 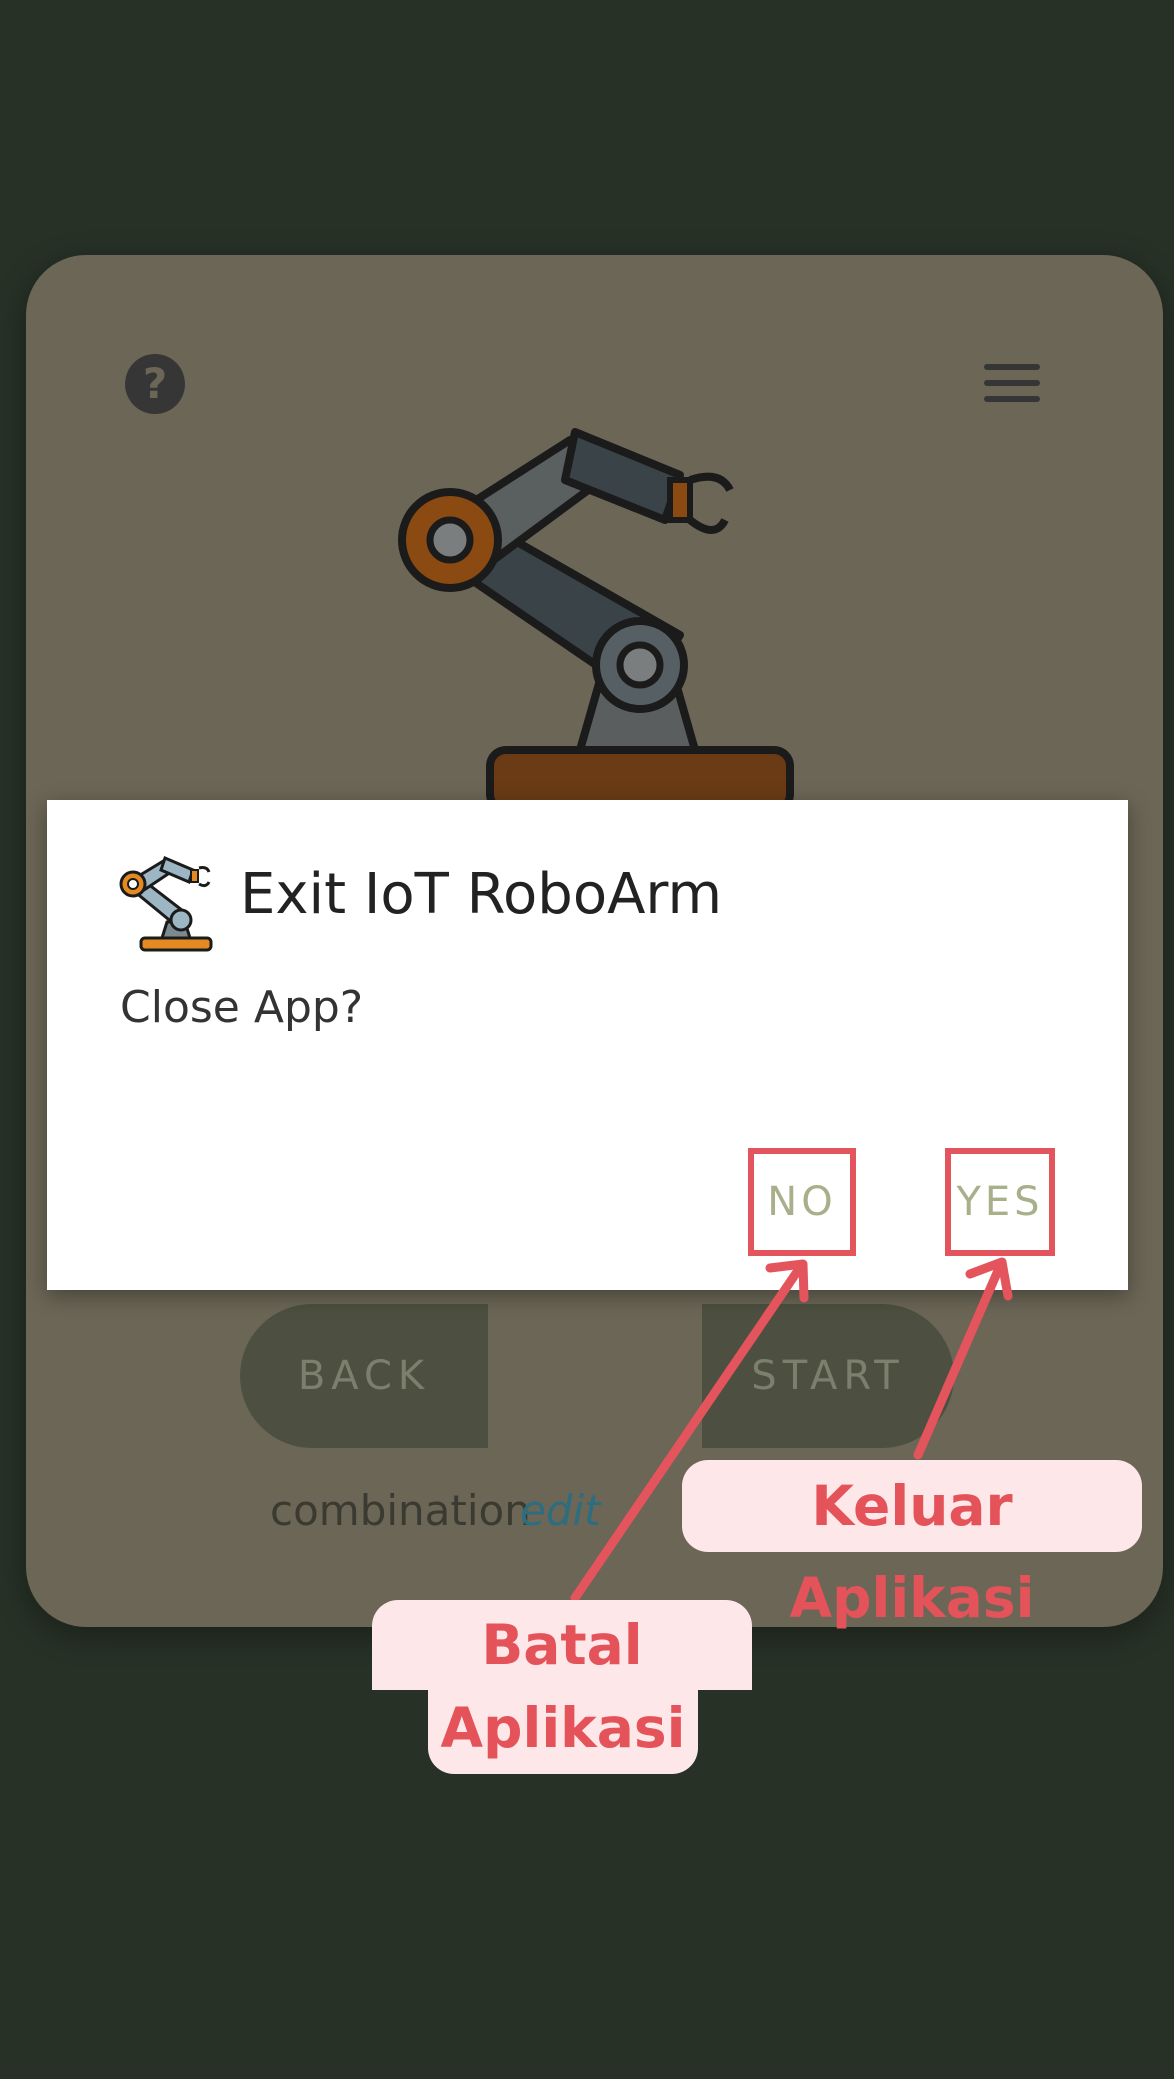 What do you see at coordinates (563, 1731) in the screenshot?
I see `callout-batal-keluar-line2: Aplikasi` at bounding box center [563, 1731].